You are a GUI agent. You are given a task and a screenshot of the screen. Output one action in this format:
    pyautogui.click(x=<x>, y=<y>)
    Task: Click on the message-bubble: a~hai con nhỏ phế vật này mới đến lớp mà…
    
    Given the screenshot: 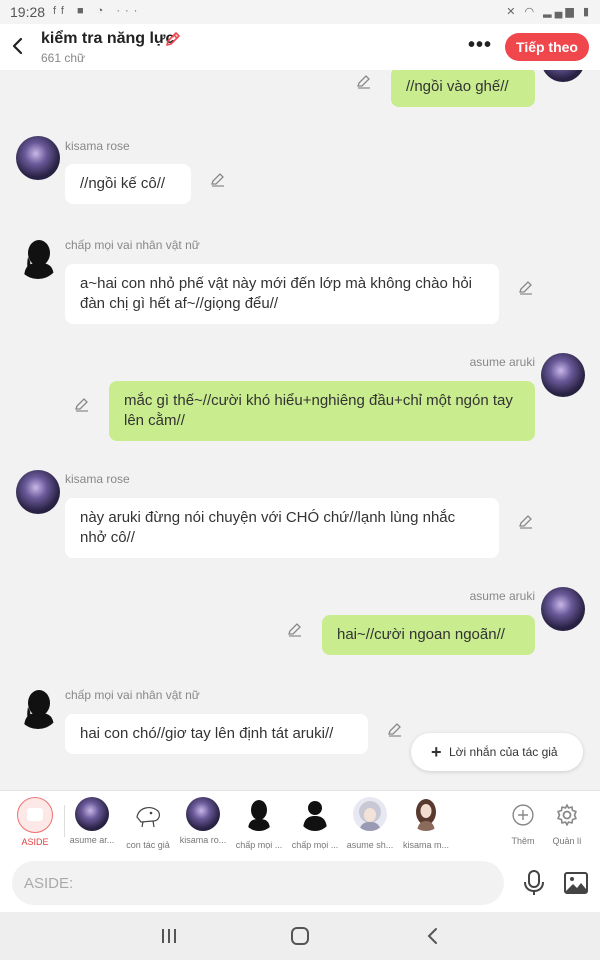 What is the action you would take?
    pyautogui.click(x=282, y=294)
    